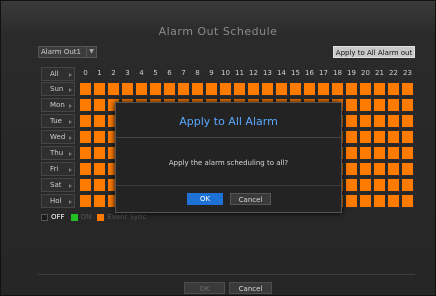 Image resolution: width=436 pixels, height=296 pixels. Describe the element at coordinates (58, 201) in the screenshot. I see `day-label-hol: Hol` at that location.